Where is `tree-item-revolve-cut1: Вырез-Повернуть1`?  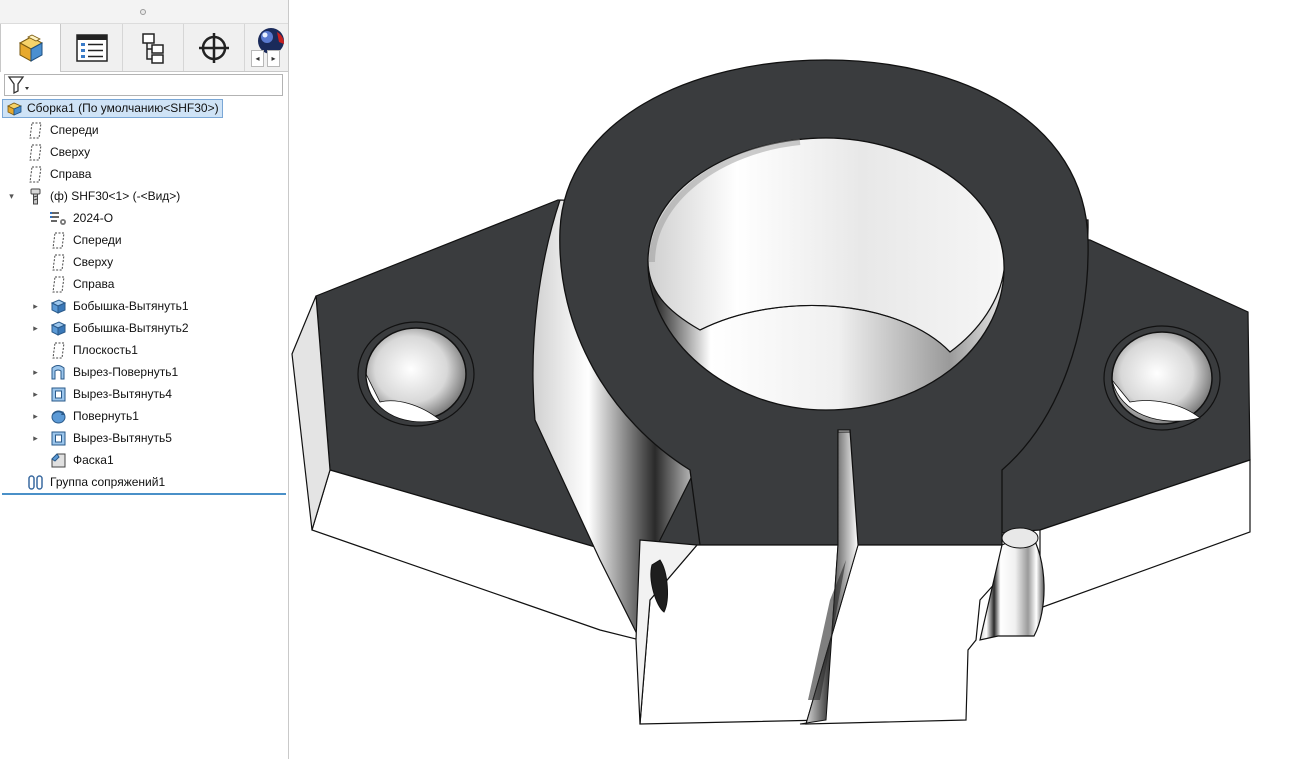
tree-item-revolve-cut1: Вырез-Повернуть1 is located at coordinates (114, 372).